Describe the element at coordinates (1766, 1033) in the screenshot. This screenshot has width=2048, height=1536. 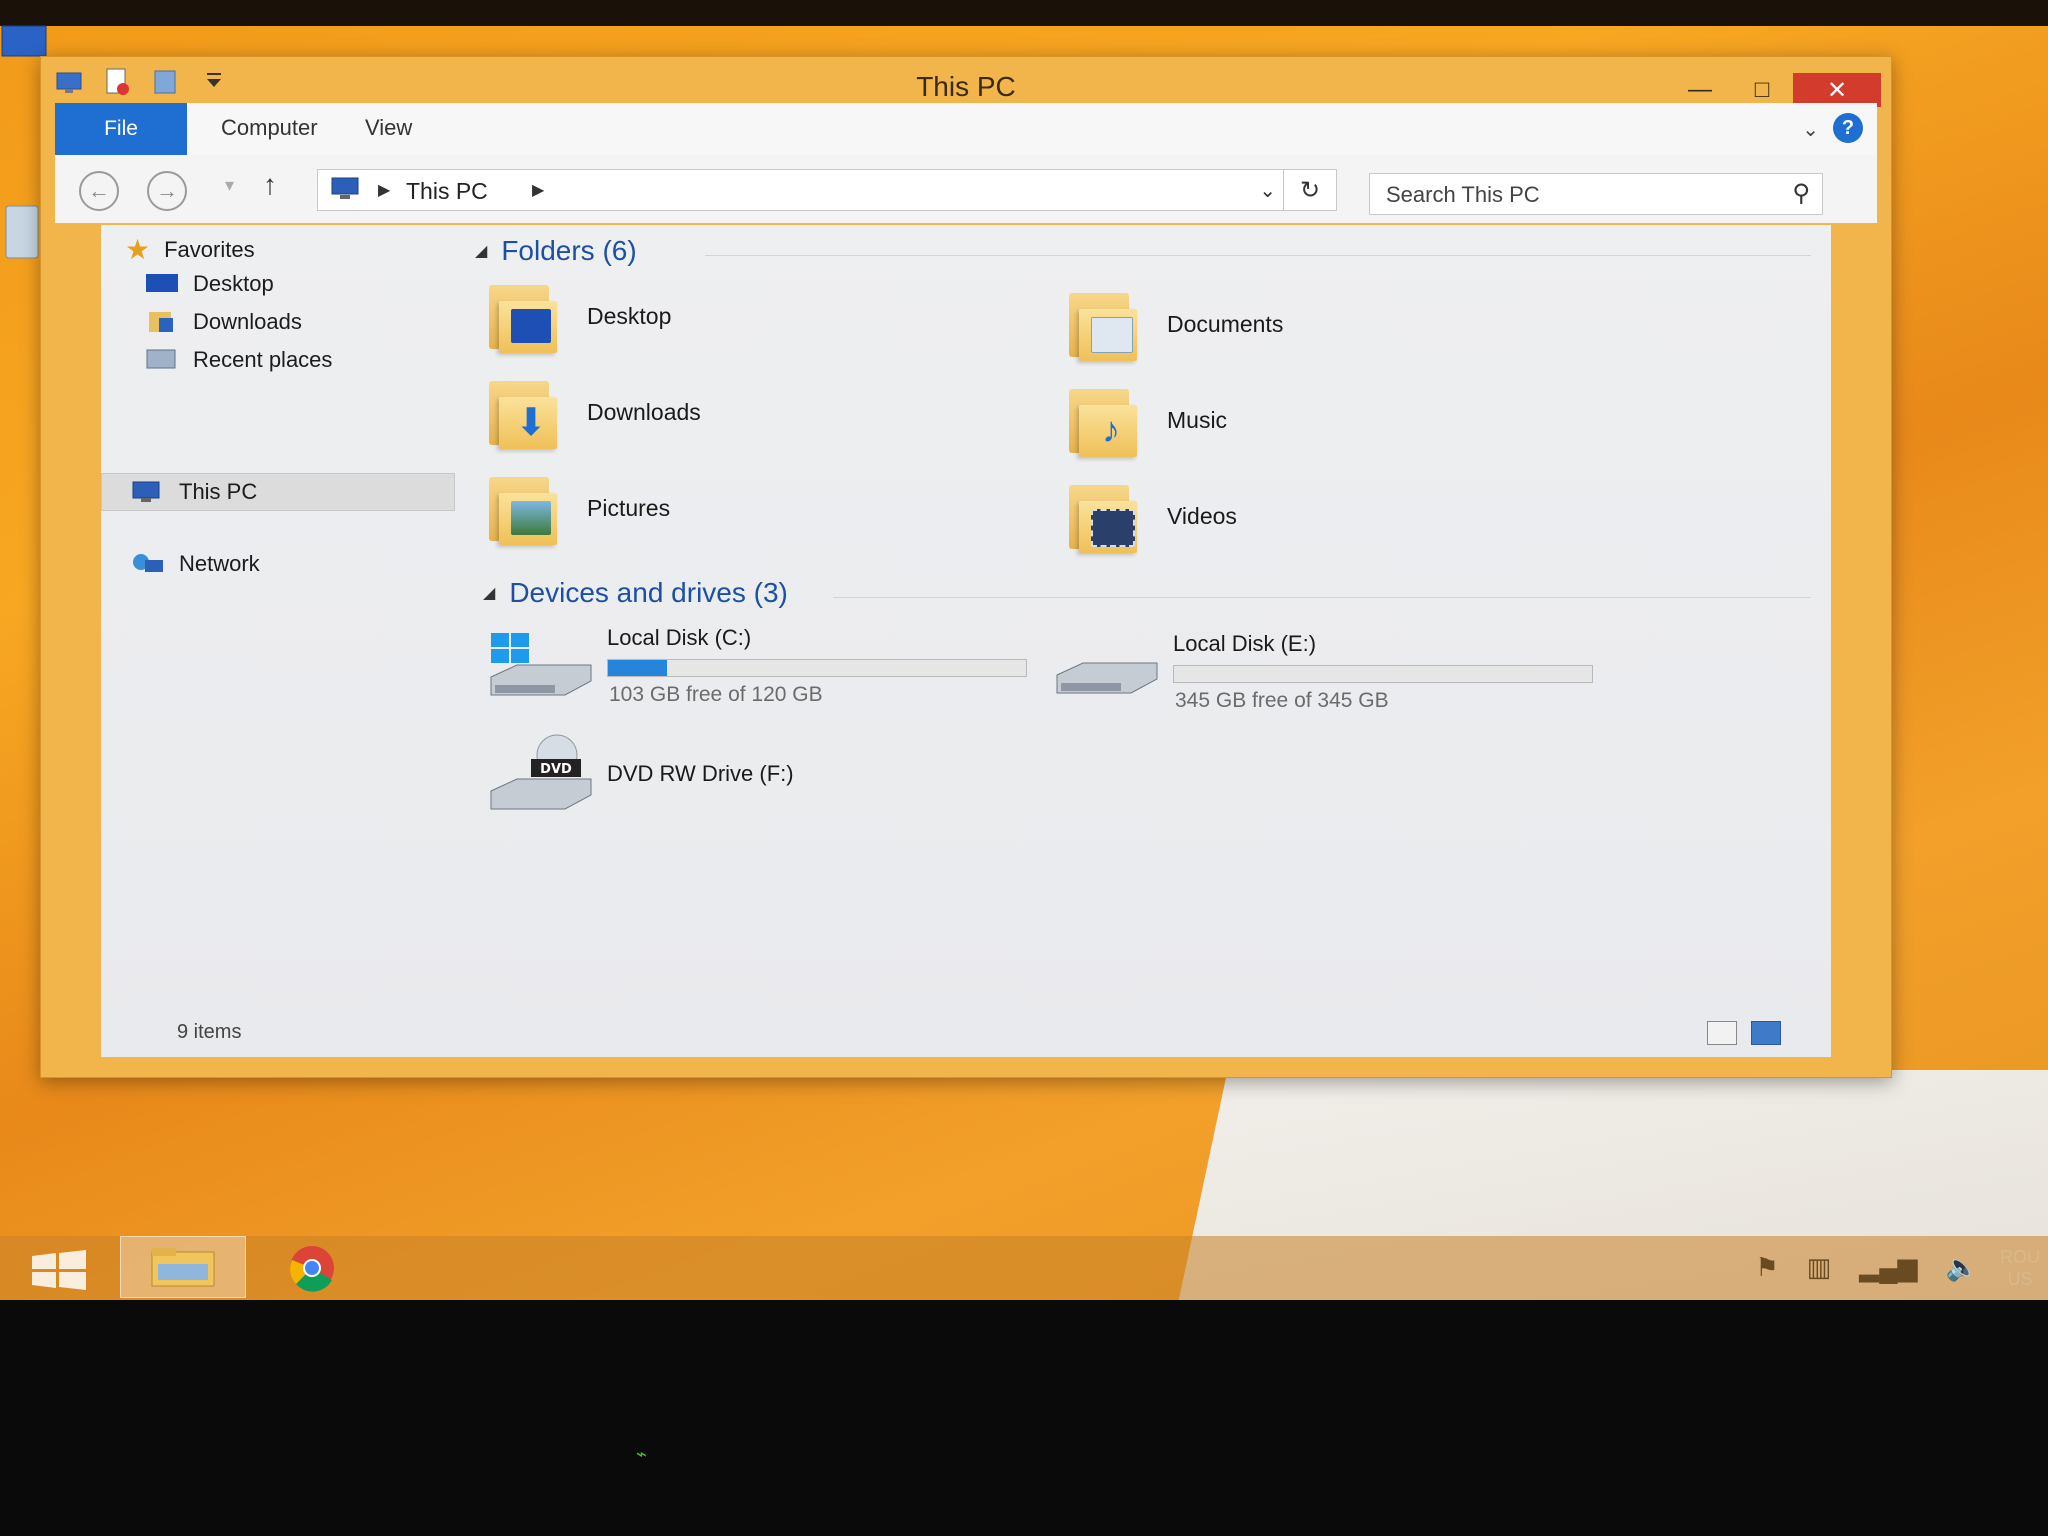
I see `large-icons-view-icon` at that location.